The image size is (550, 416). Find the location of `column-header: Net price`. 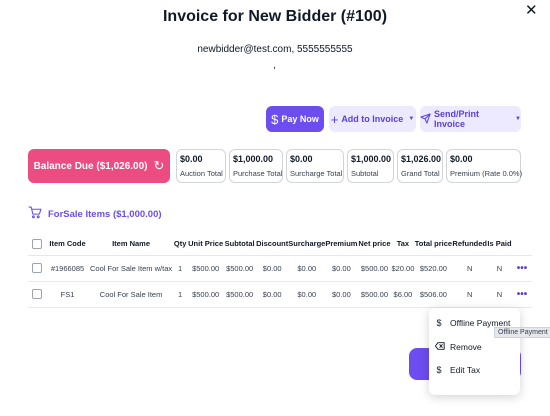

column-header: Net price is located at coordinates (374, 244).